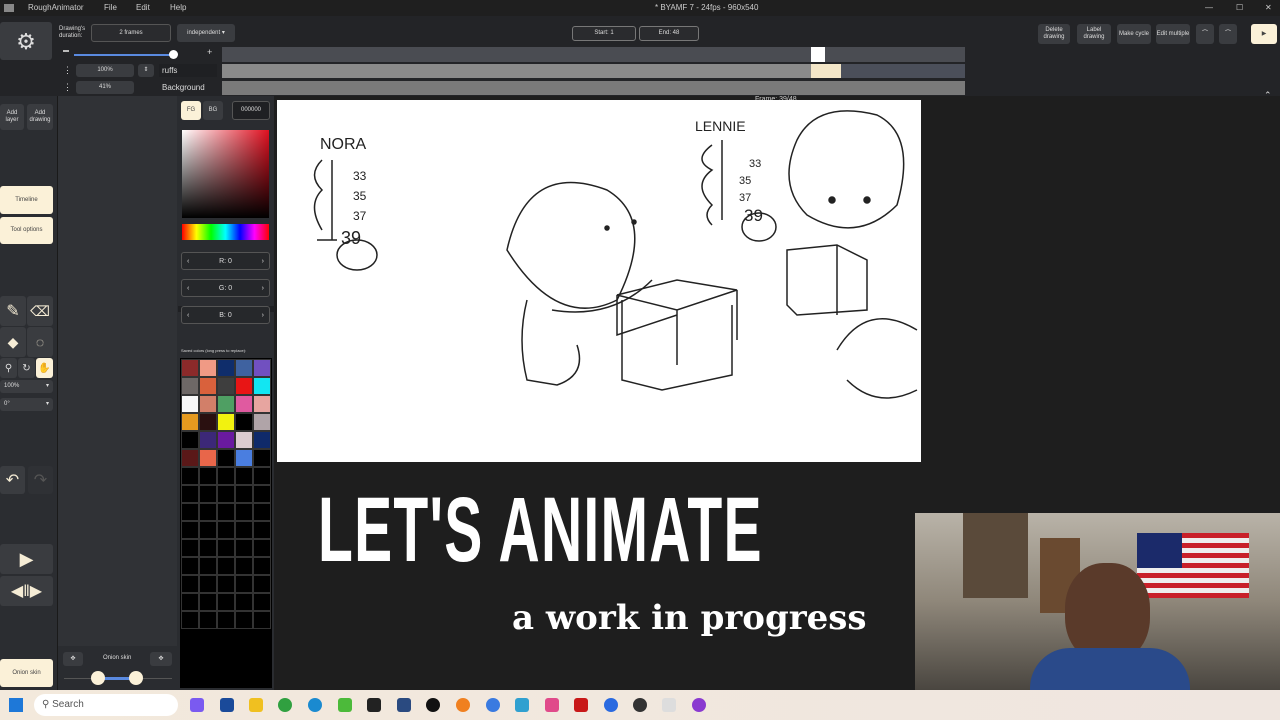 The height and width of the screenshot is (720, 1280). What do you see at coordinates (26, 591) in the screenshot?
I see `frame-step-icon: ◀‖▶` at bounding box center [26, 591].